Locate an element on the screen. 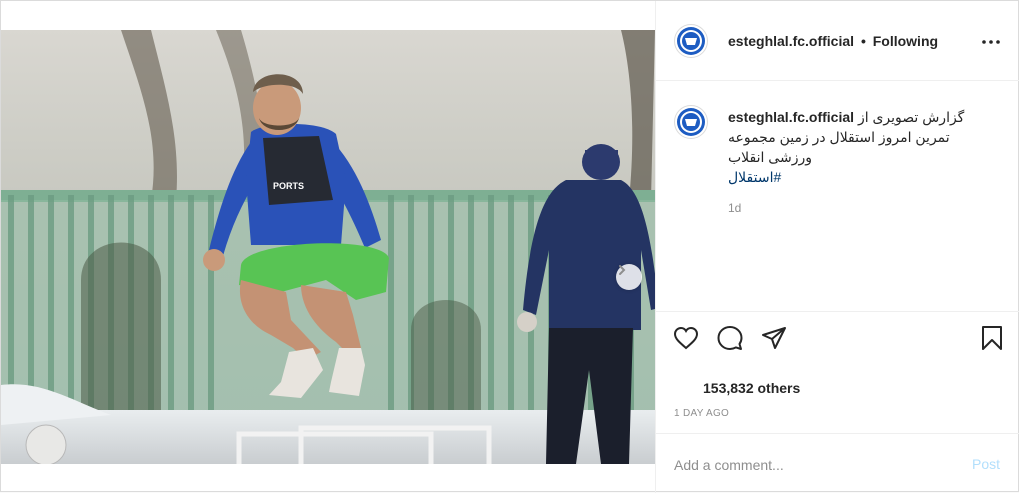 Image resolution: width=1019 pixels, height=493 pixels. carousel-next-button is located at coordinates (629, 277).